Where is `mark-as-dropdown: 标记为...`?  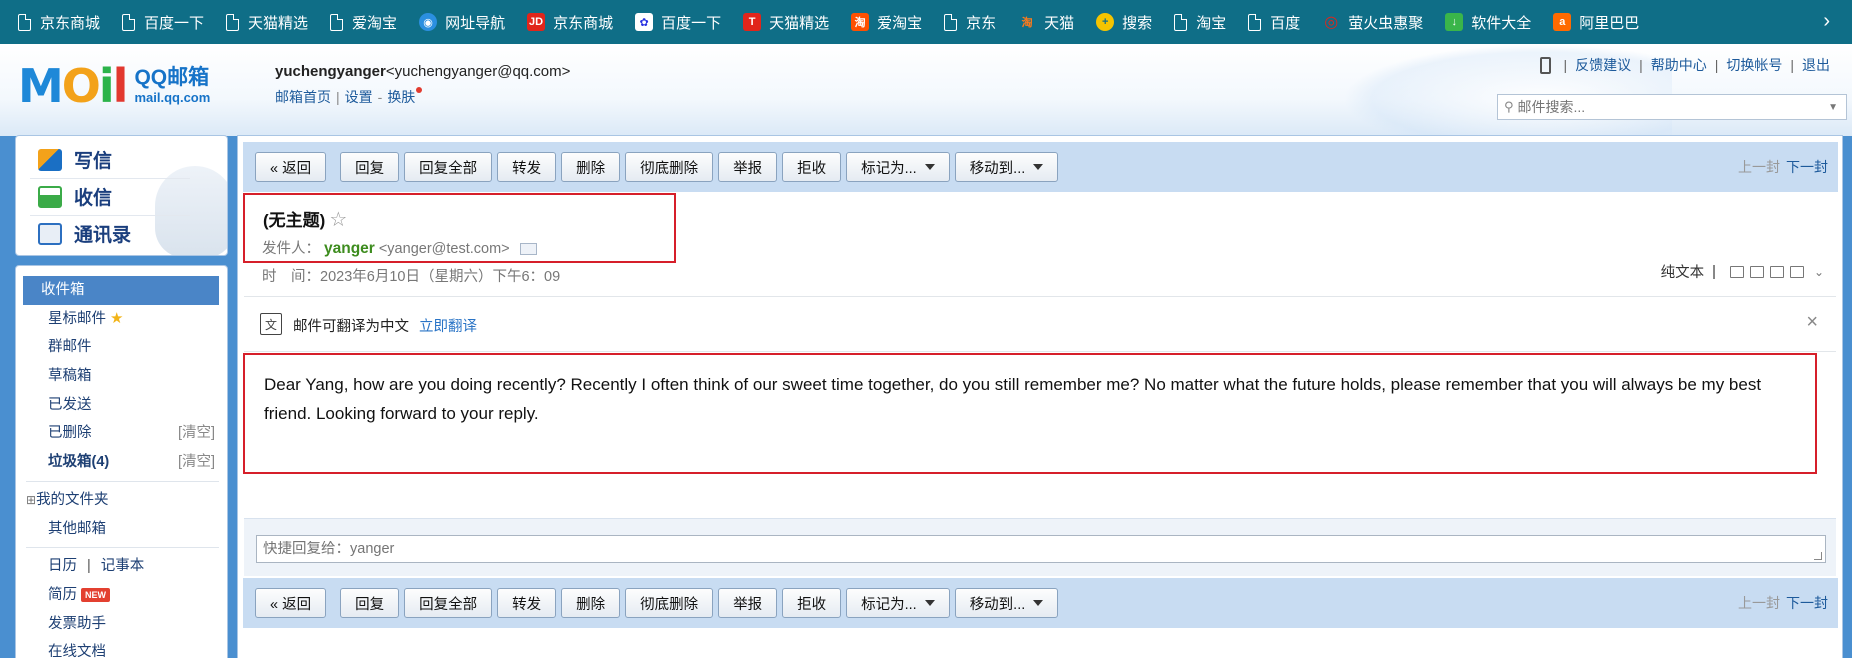 mark-as-dropdown: 标记为... is located at coordinates (898, 167).